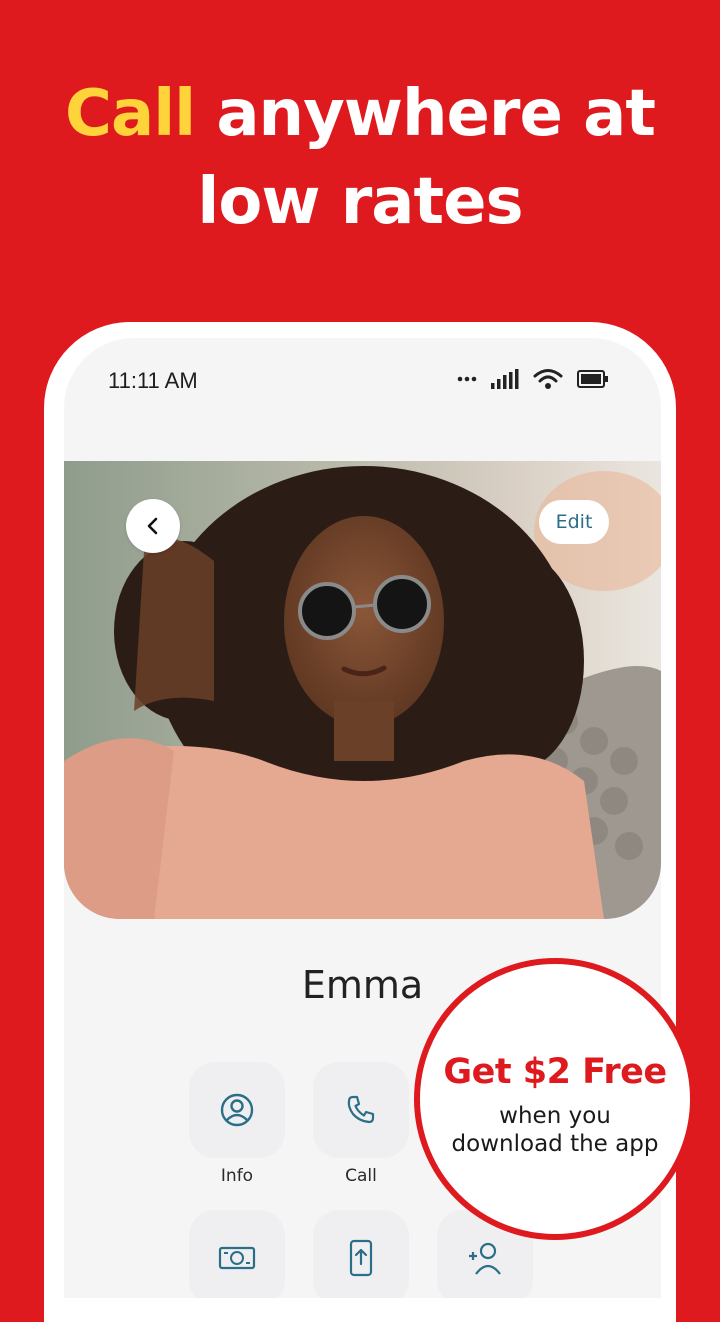 The width and height of the screenshot is (720, 1322). What do you see at coordinates (237, 1176) in the screenshot?
I see `info-action-label: Info` at bounding box center [237, 1176].